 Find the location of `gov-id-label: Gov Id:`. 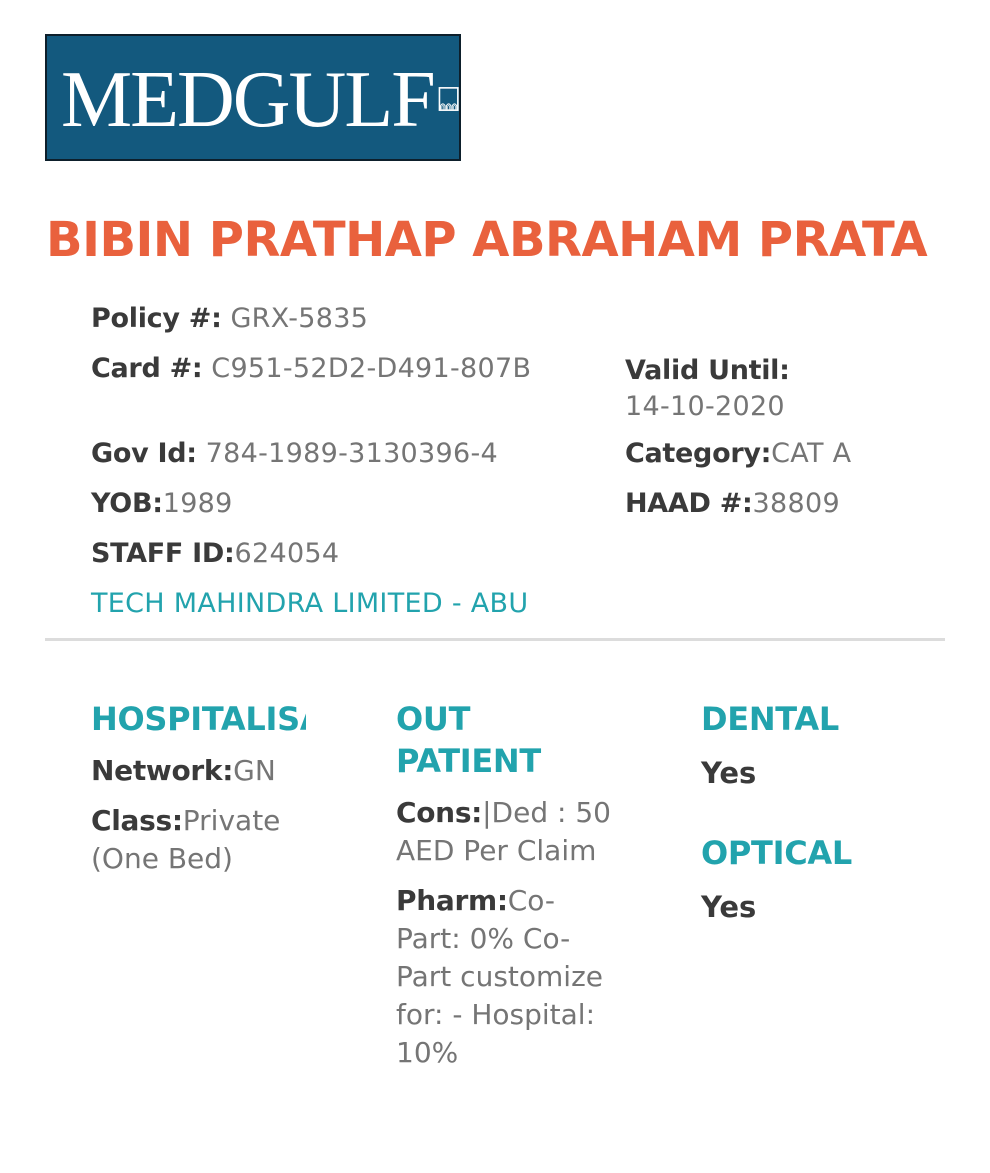

gov-id-label: Gov Id: is located at coordinates (144, 453).